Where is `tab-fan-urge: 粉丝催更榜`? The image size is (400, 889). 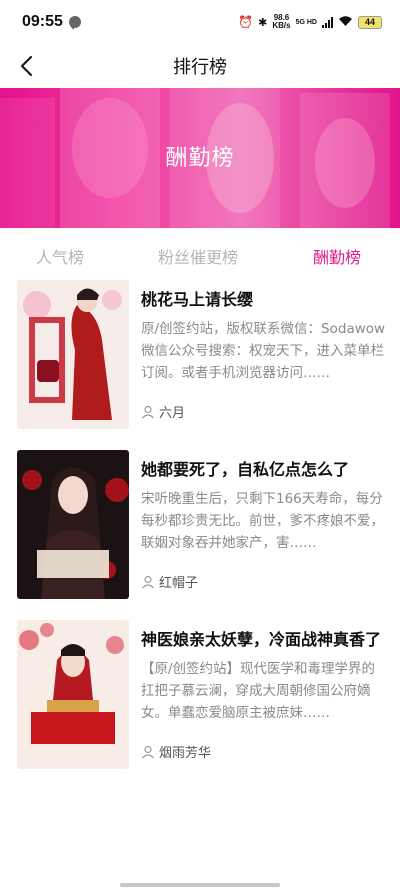
tab-fan-urge: 粉丝催更榜 is located at coordinates (198, 256).